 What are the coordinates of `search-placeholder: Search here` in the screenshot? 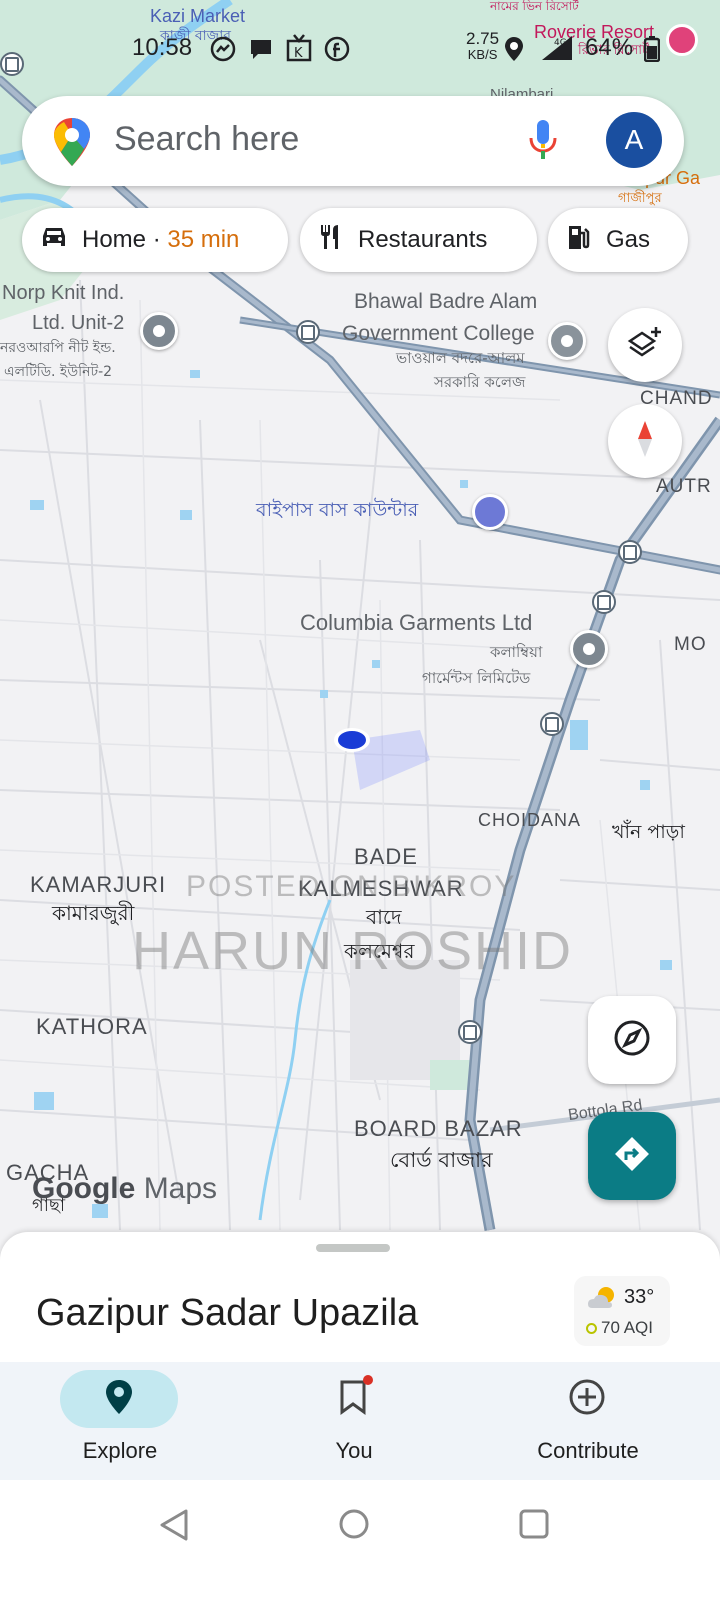 It's located at (206, 139).